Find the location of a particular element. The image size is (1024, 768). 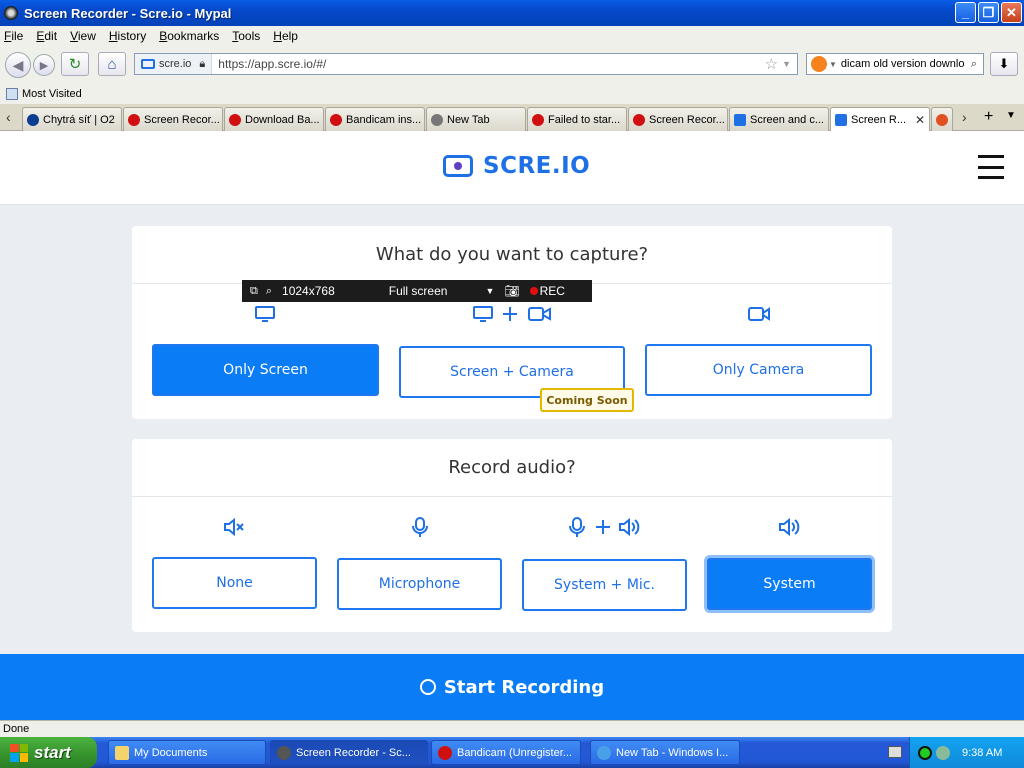

minimize-button: _ is located at coordinates (965, 12).